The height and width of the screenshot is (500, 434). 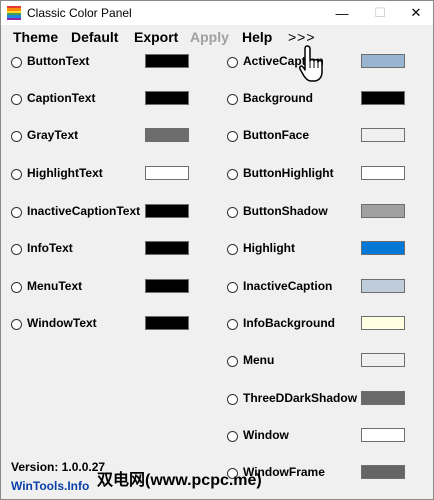 I want to click on watermark-text: 双电网(www.pcpc.me), so click(x=179, y=480).